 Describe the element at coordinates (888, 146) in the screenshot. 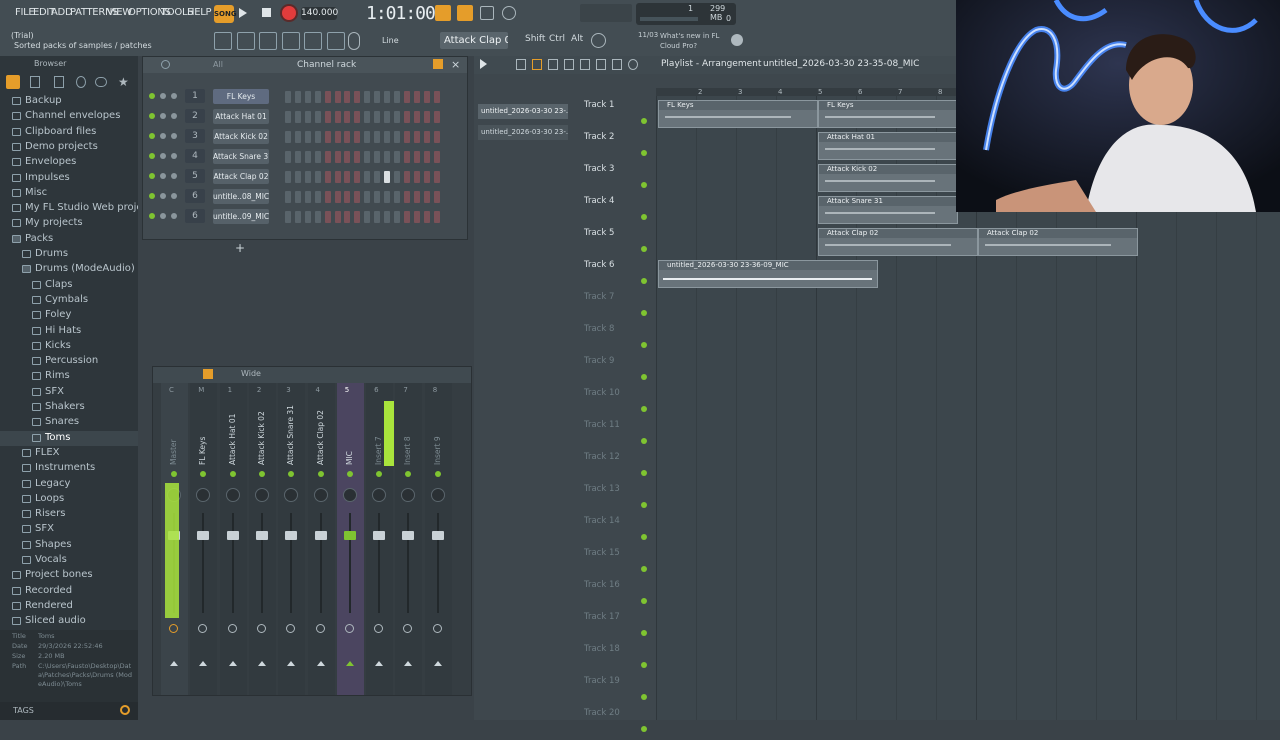

I see `pattern-clip: Attack Hat 01` at that location.